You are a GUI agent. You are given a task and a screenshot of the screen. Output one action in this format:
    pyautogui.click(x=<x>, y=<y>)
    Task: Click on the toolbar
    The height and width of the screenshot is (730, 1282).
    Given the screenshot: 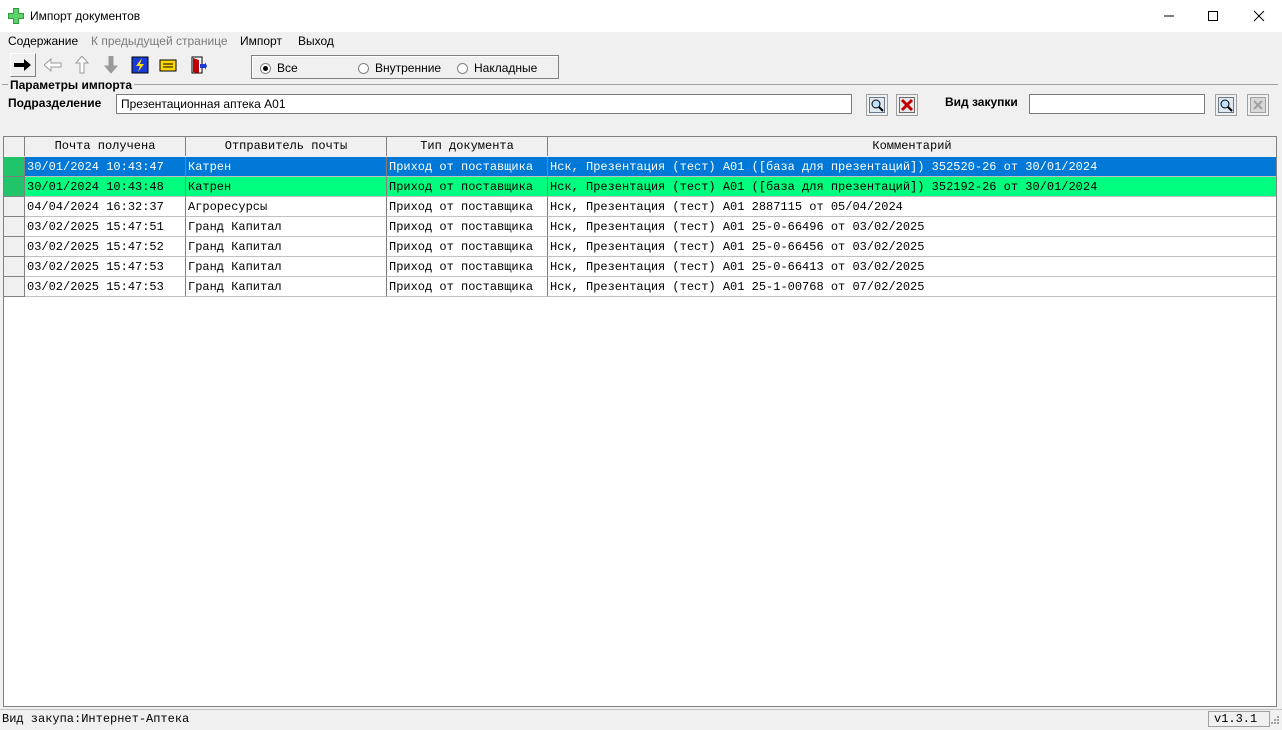 What is the action you would take?
    pyautogui.click(x=641, y=66)
    